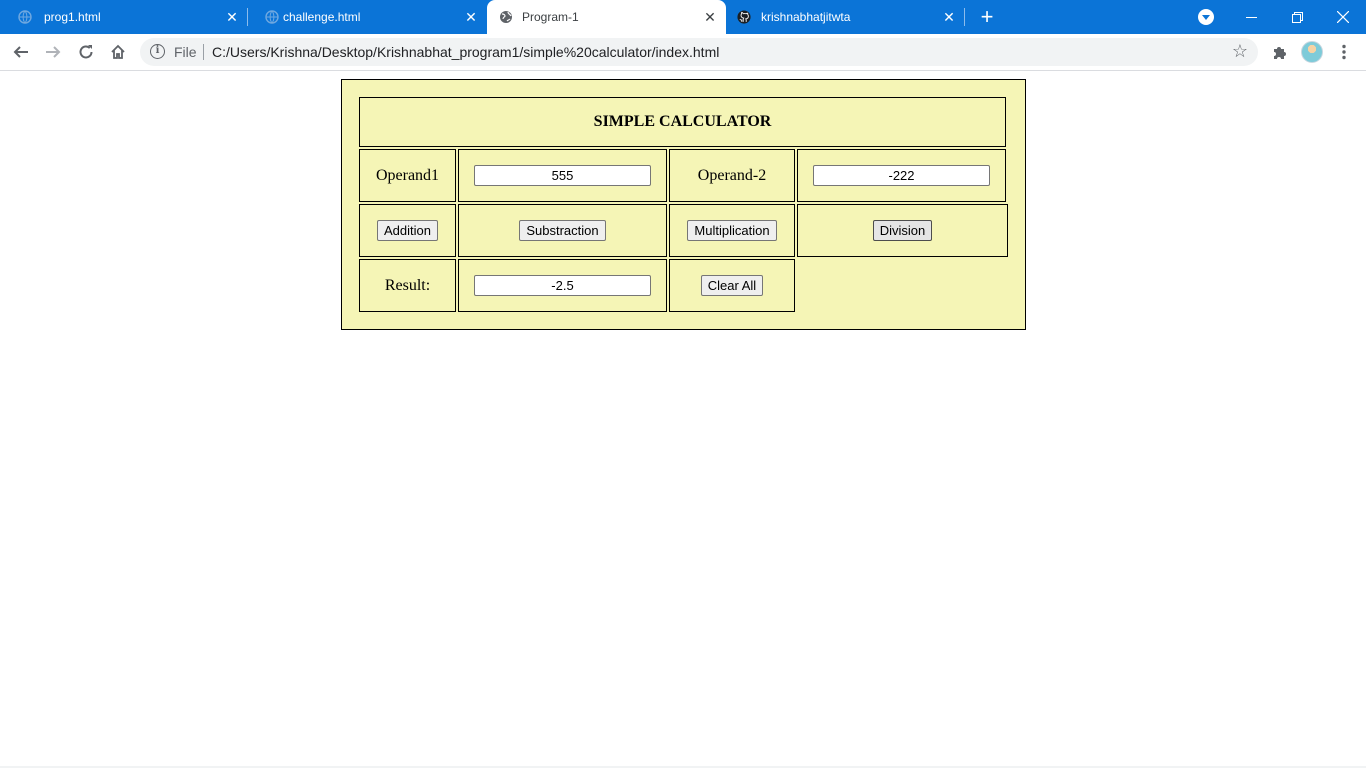 This screenshot has width=1366, height=768. Describe the element at coordinates (1206, 17) in the screenshot. I see `tab-search-dropdown-icon` at that location.